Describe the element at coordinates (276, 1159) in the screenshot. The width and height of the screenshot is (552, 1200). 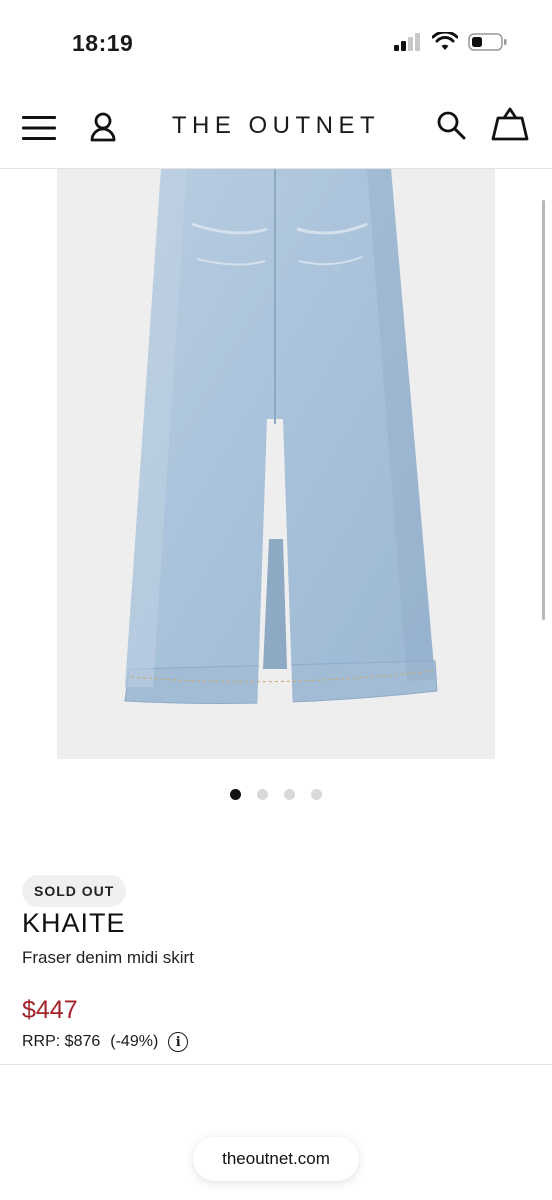
I see `browser-url-bar: theoutnet.com` at that location.